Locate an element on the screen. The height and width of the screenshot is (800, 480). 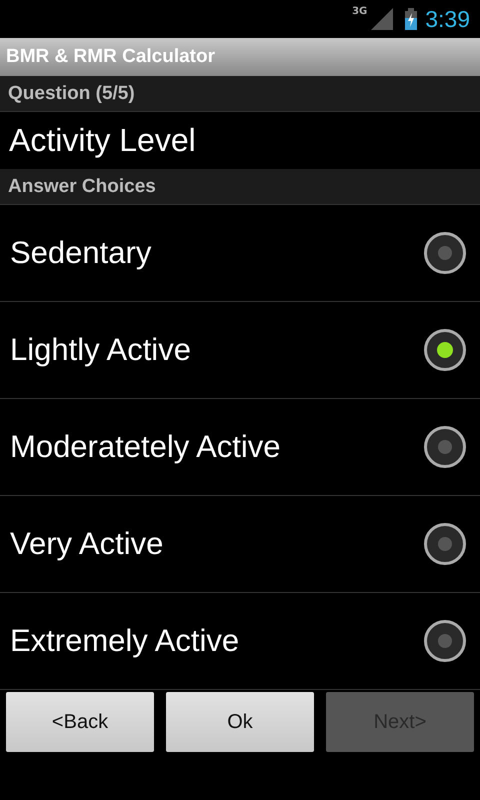
answer-label: Lightly Active is located at coordinates (100, 350).